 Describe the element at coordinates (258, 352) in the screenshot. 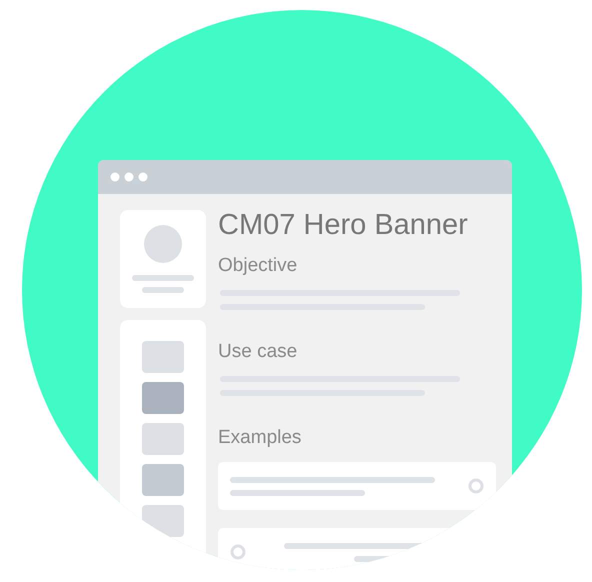

I see `section-heading: Use case` at that location.